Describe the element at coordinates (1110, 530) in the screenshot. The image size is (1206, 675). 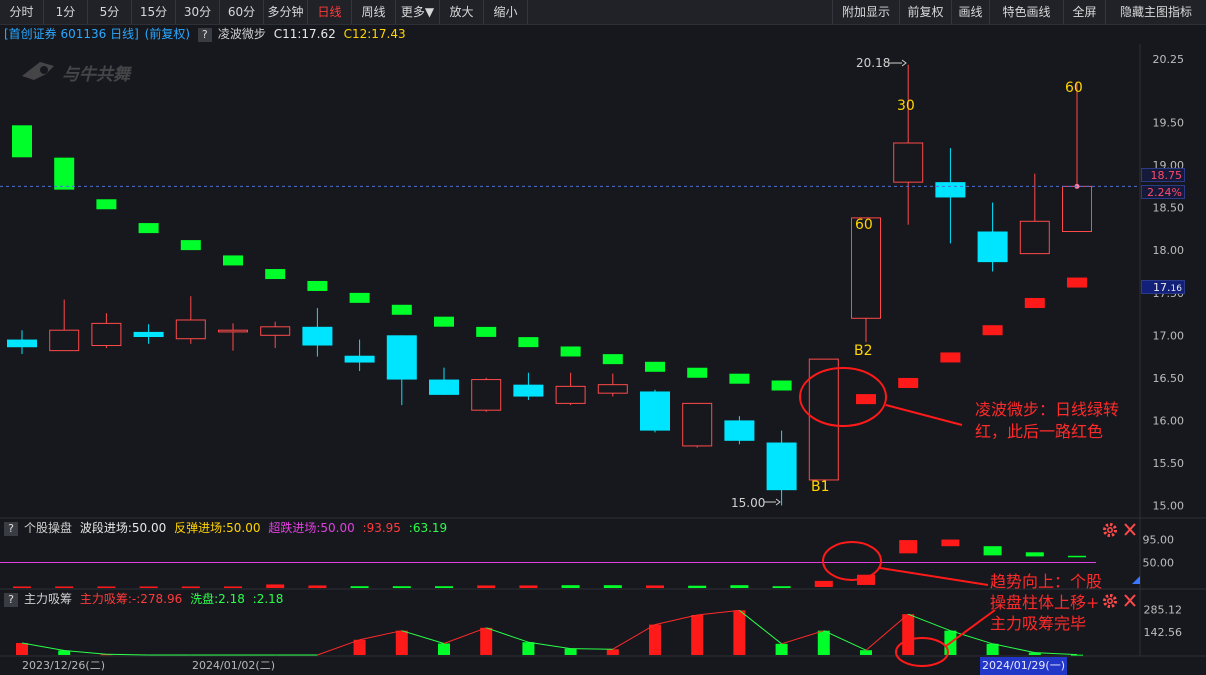
I see `sub1-gear-icon` at that location.